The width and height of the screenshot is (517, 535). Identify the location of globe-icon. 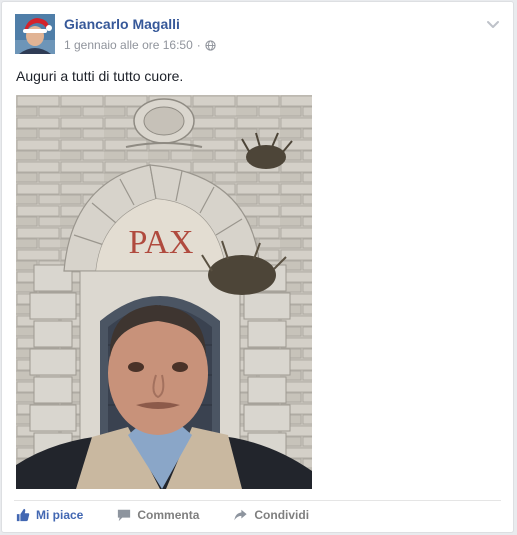
(210, 45).